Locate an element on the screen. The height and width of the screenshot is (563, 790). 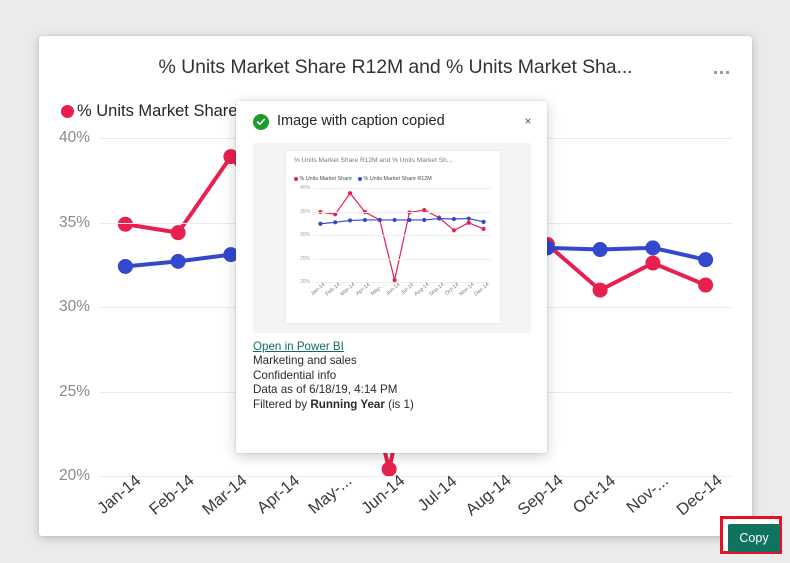
more-options-icon is located at coordinates (721, 72).